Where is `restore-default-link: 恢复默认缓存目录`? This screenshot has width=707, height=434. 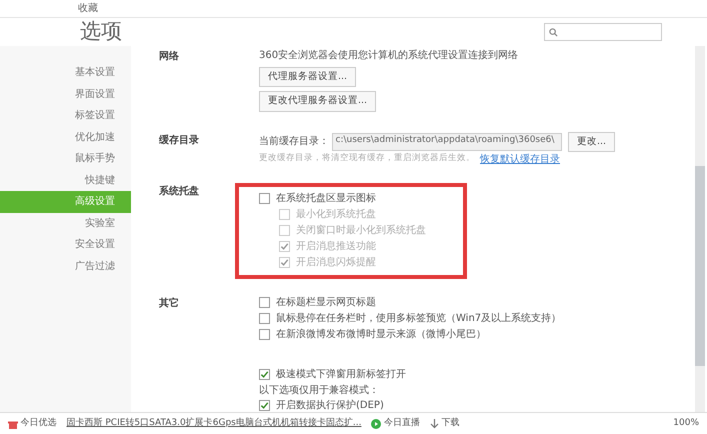
restore-default-link: 恢复默认缓存目录 is located at coordinates (520, 159).